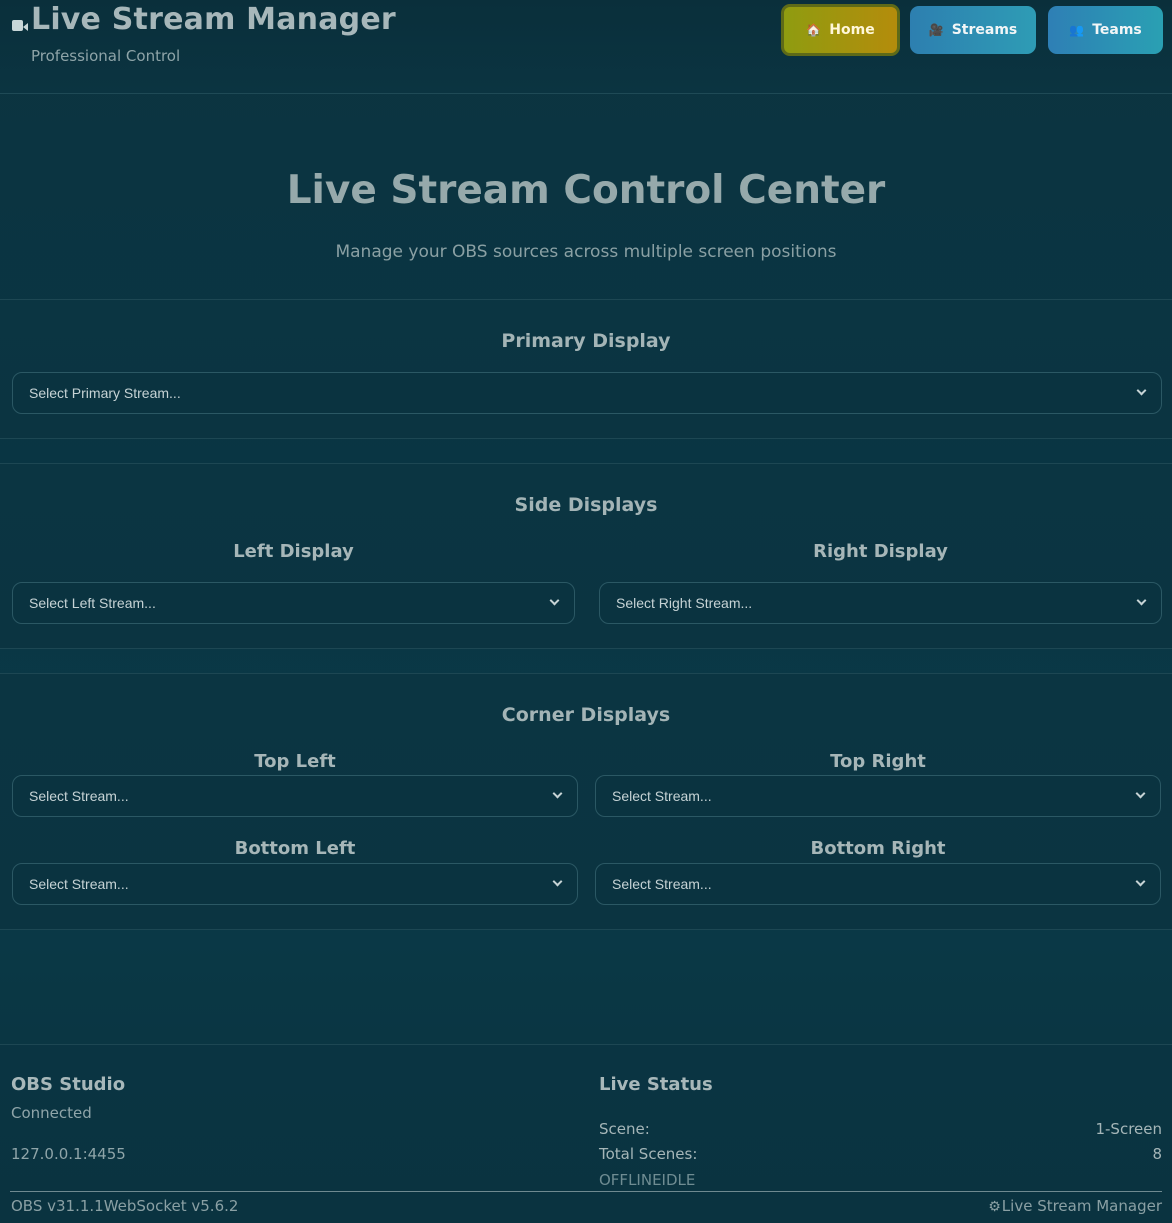  What do you see at coordinates (295, 761) in the screenshot?
I see `top-left-label: Top Left` at bounding box center [295, 761].